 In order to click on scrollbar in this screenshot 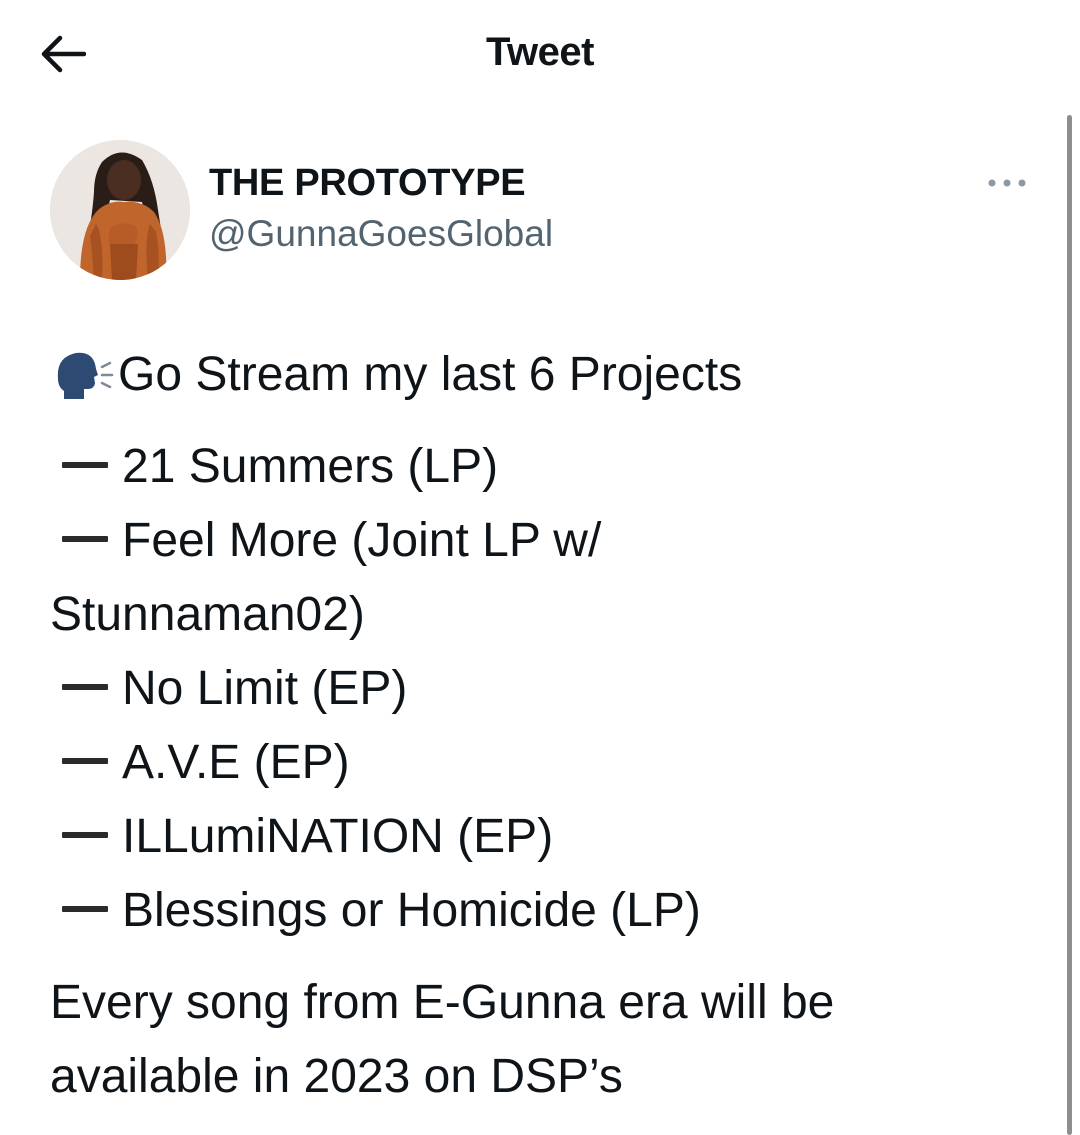, I will do `click(1069, 625)`.